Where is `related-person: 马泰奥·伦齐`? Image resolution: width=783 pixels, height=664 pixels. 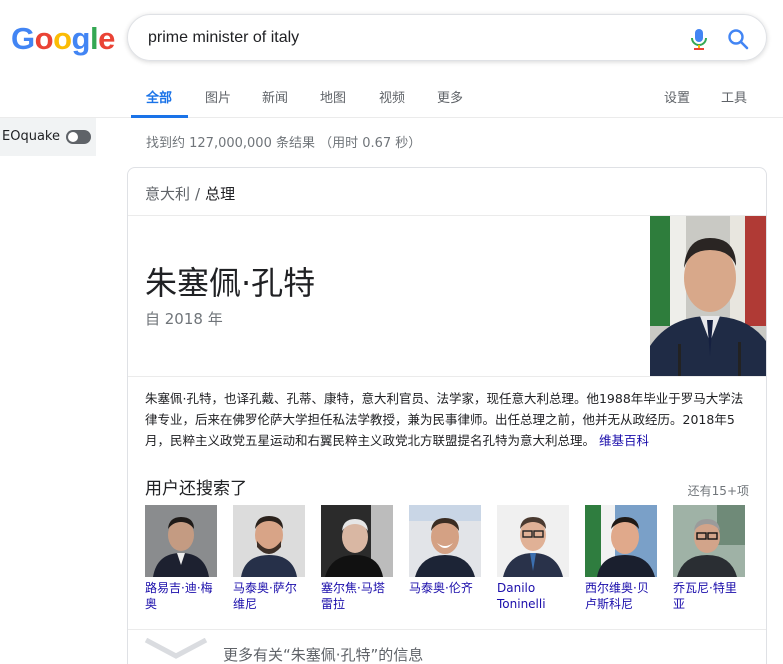 related-person: 马泰奥·伦齐 is located at coordinates (445, 550).